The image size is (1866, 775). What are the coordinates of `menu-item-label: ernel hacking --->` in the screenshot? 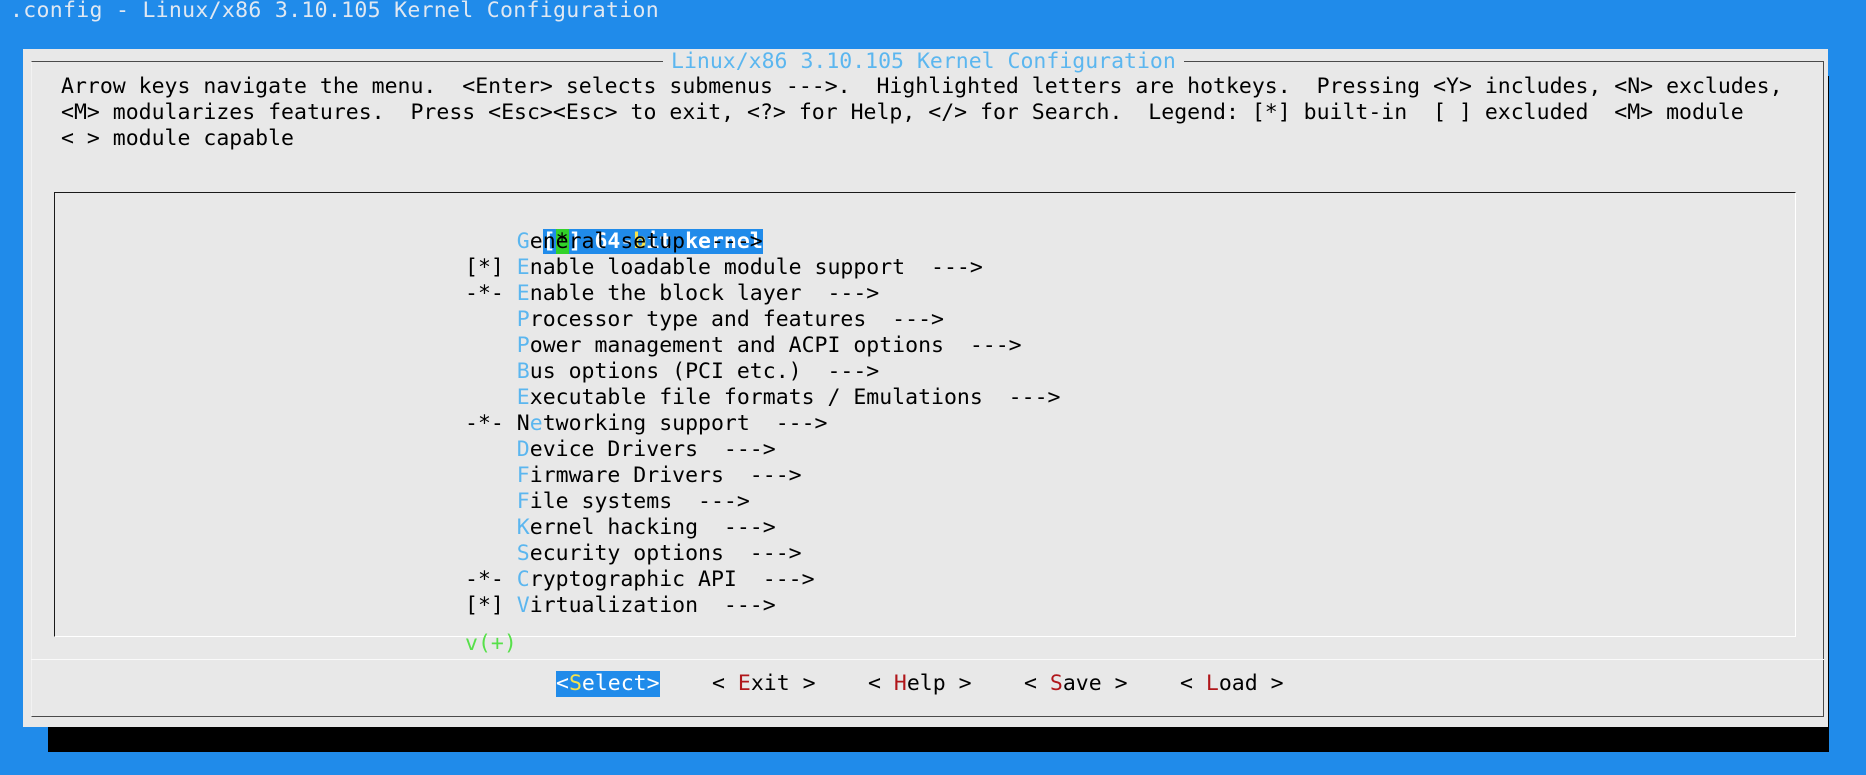 It's located at (652, 527).